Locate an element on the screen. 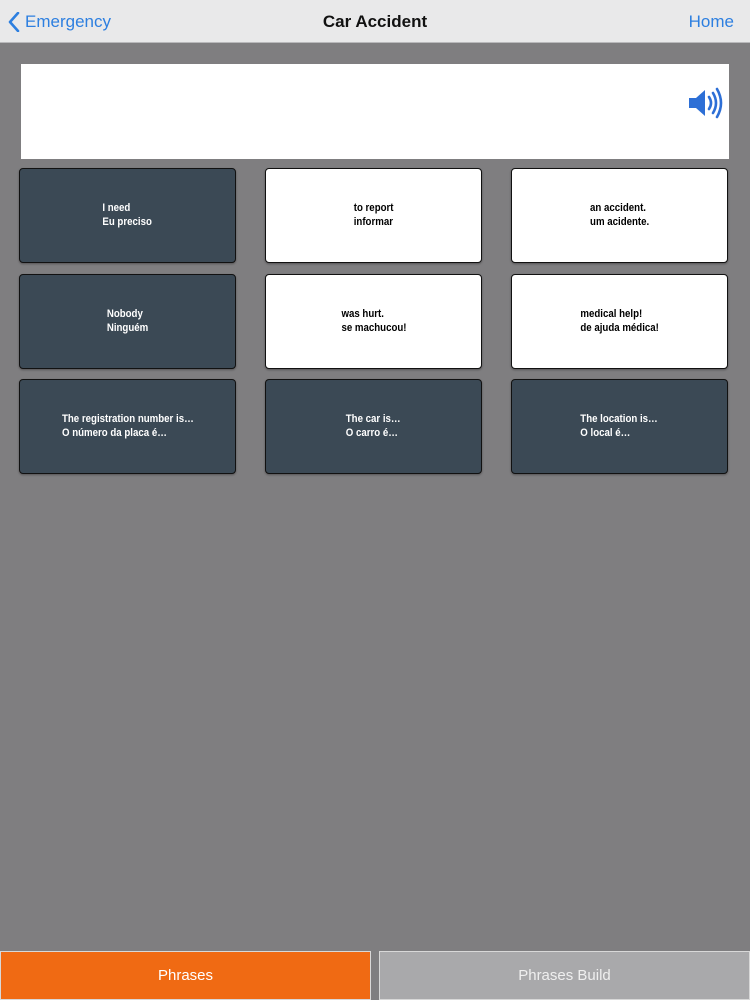  speaker-volume-icon is located at coordinates (705, 103).